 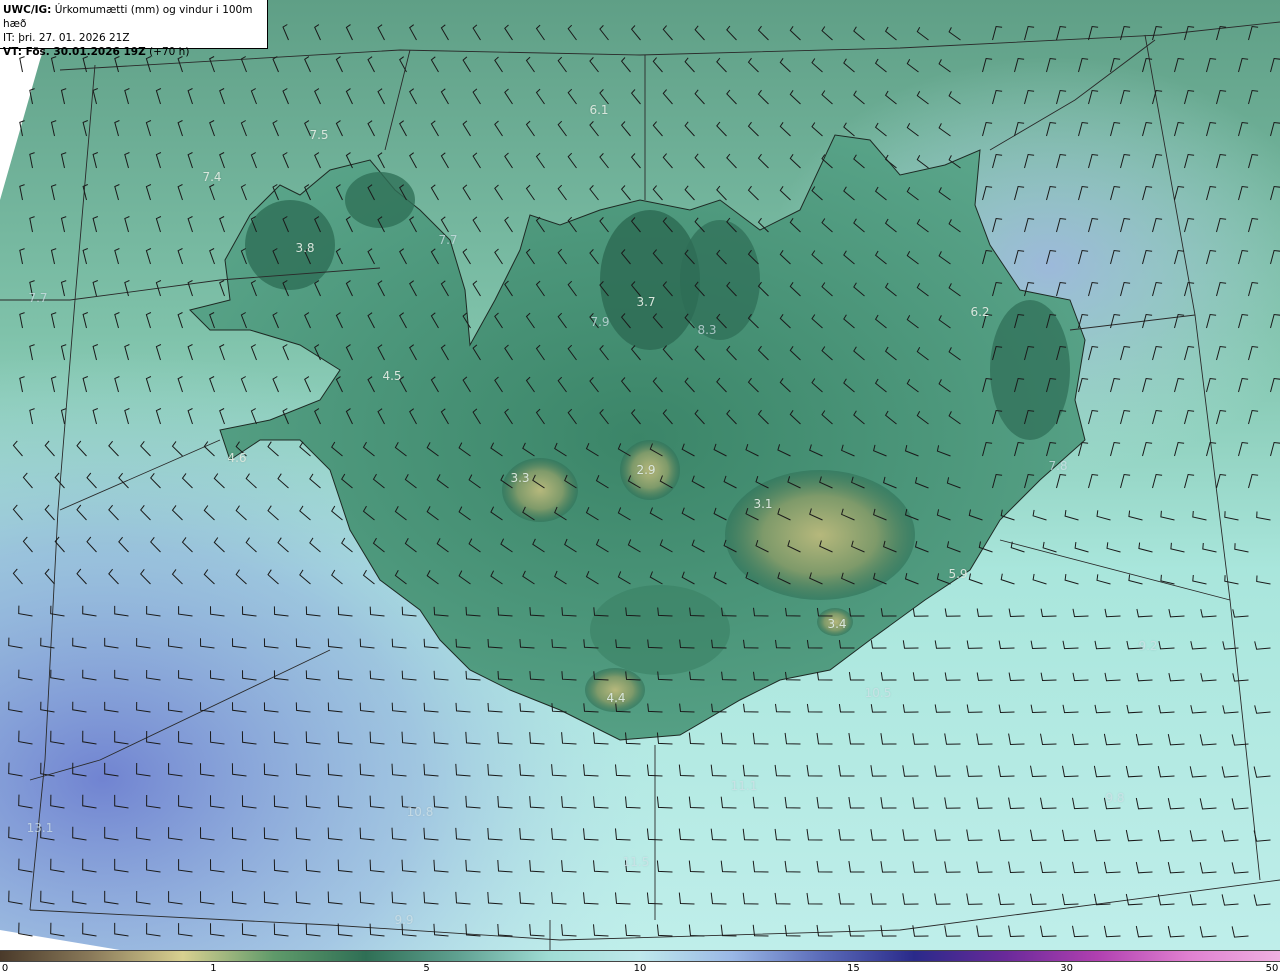 What do you see at coordinates (420, 812) in the screenshot?
I see `map-value-label: 10.8` at bounding box center [420, 812].